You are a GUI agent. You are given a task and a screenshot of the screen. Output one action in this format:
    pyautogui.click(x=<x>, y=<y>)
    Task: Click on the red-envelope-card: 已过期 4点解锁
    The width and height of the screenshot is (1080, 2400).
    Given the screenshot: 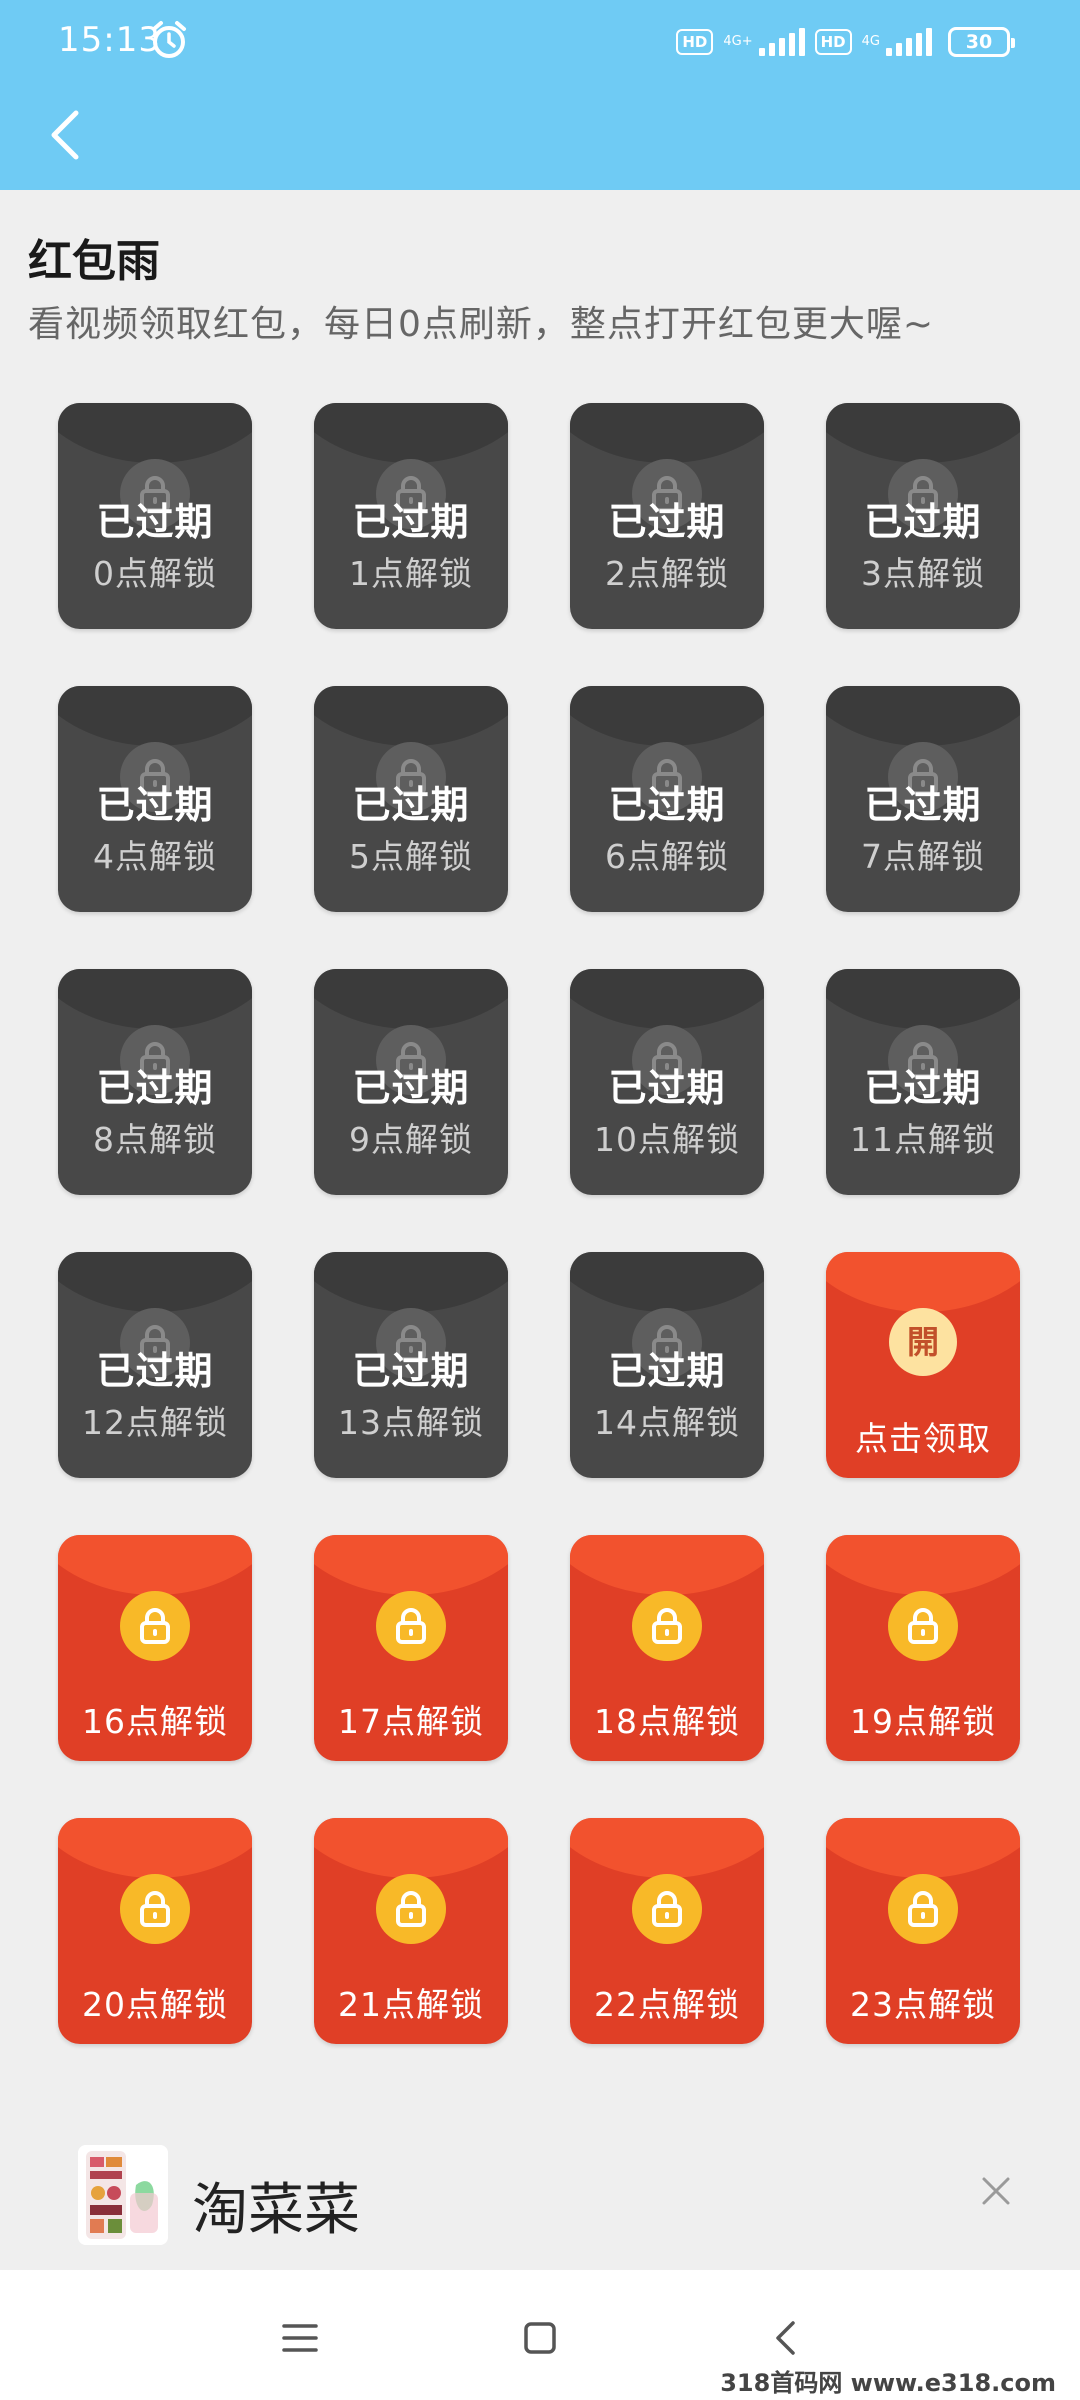 What is the action you would take?
    pyautogui.click(x=155, y=799)
    